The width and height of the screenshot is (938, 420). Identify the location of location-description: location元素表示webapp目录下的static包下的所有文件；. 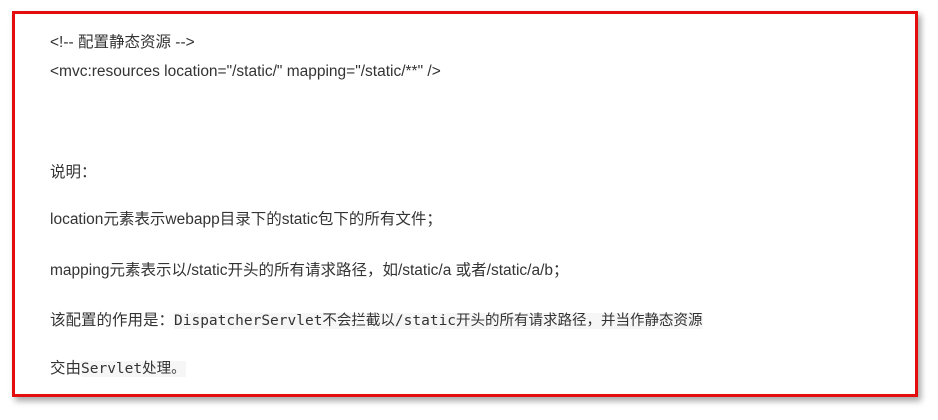
(246, 219).